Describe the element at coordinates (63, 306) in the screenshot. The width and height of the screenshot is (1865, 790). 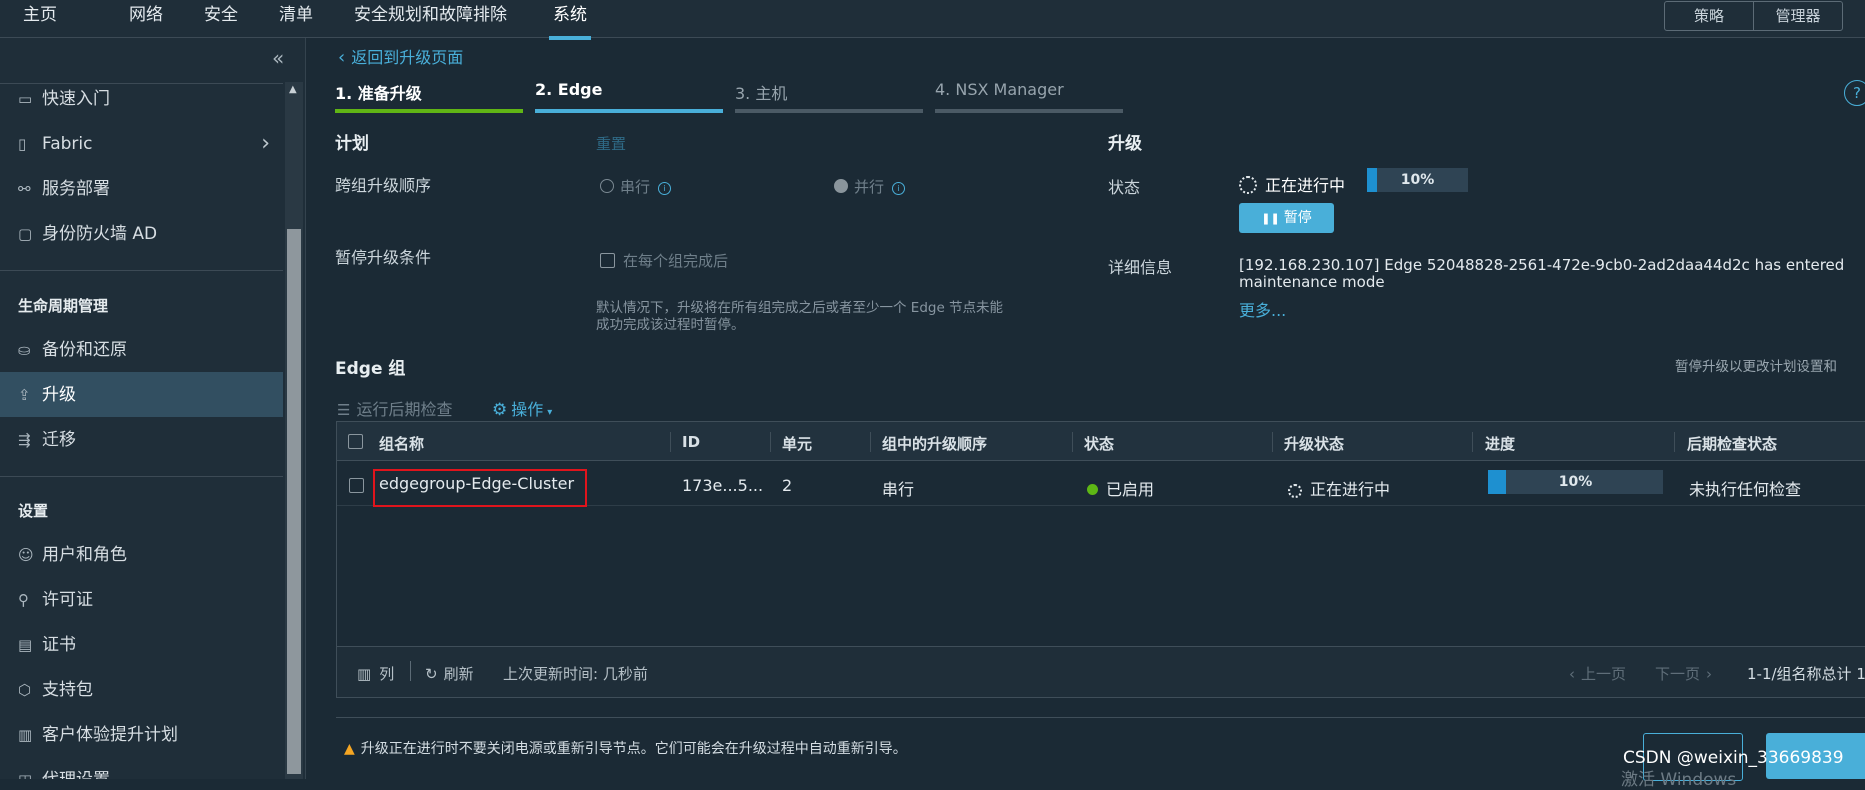
I see `lifecycle-header: 生命周期管理` at that location.